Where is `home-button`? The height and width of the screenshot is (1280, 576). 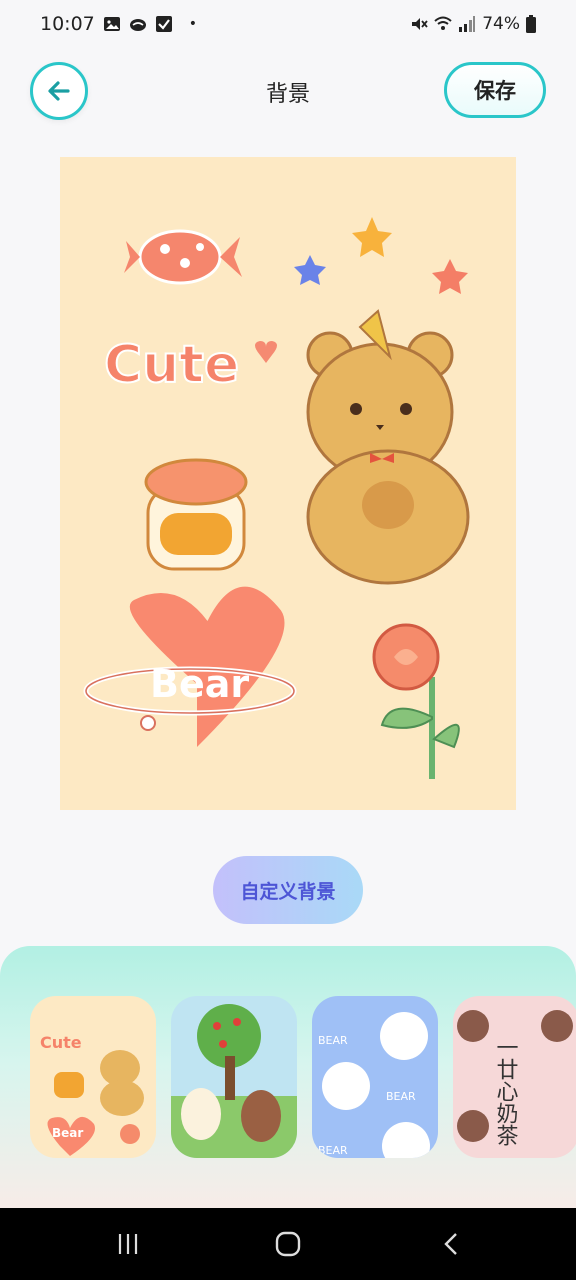 home-button is located at coordinates (288, 1244).